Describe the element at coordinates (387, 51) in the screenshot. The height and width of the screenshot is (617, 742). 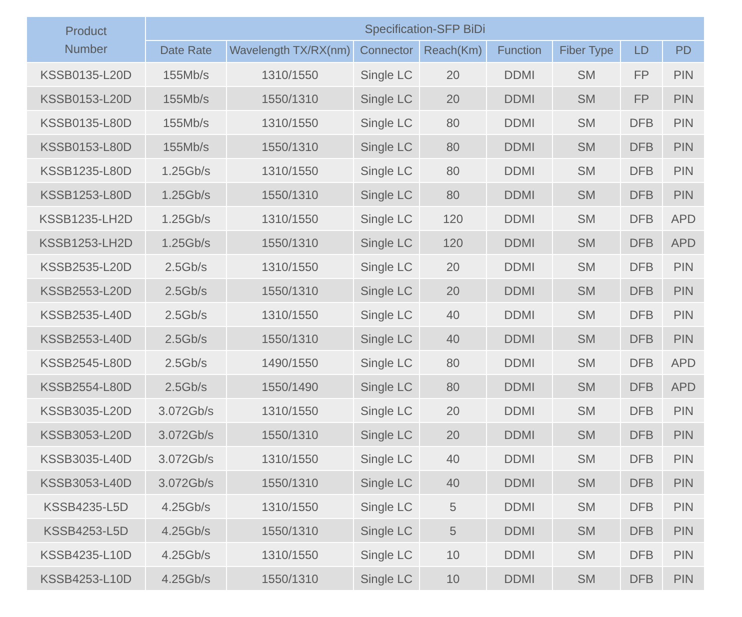
I see `column-header: Connector` at that location.